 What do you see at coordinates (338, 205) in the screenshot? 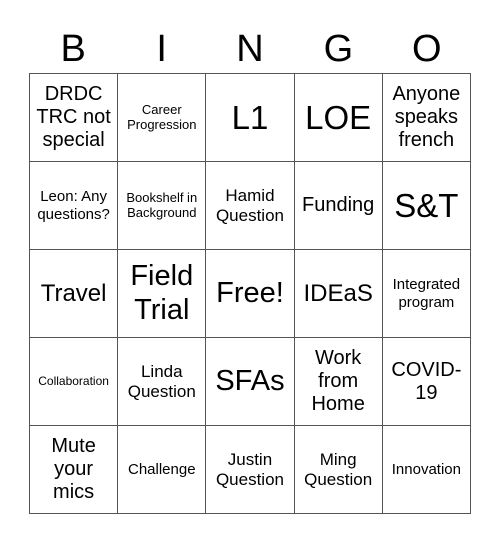
I see `bingo-cell: Funding` at bounding box center [338, 205].